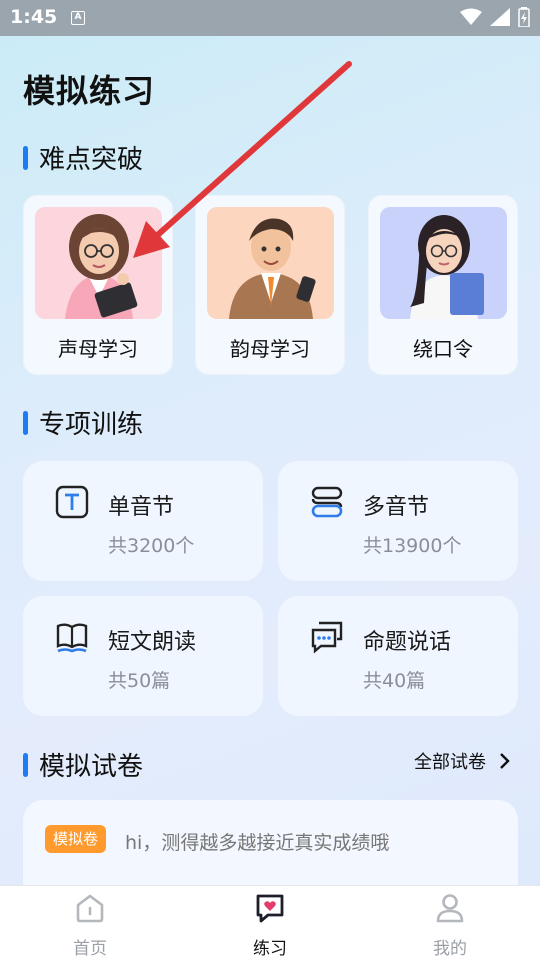 Image resolution: width=540 pixels, height=960 pixels. Describe the element at coordinates (505, 761) in the screenshot. I see `chevron-right-icon` at that location.